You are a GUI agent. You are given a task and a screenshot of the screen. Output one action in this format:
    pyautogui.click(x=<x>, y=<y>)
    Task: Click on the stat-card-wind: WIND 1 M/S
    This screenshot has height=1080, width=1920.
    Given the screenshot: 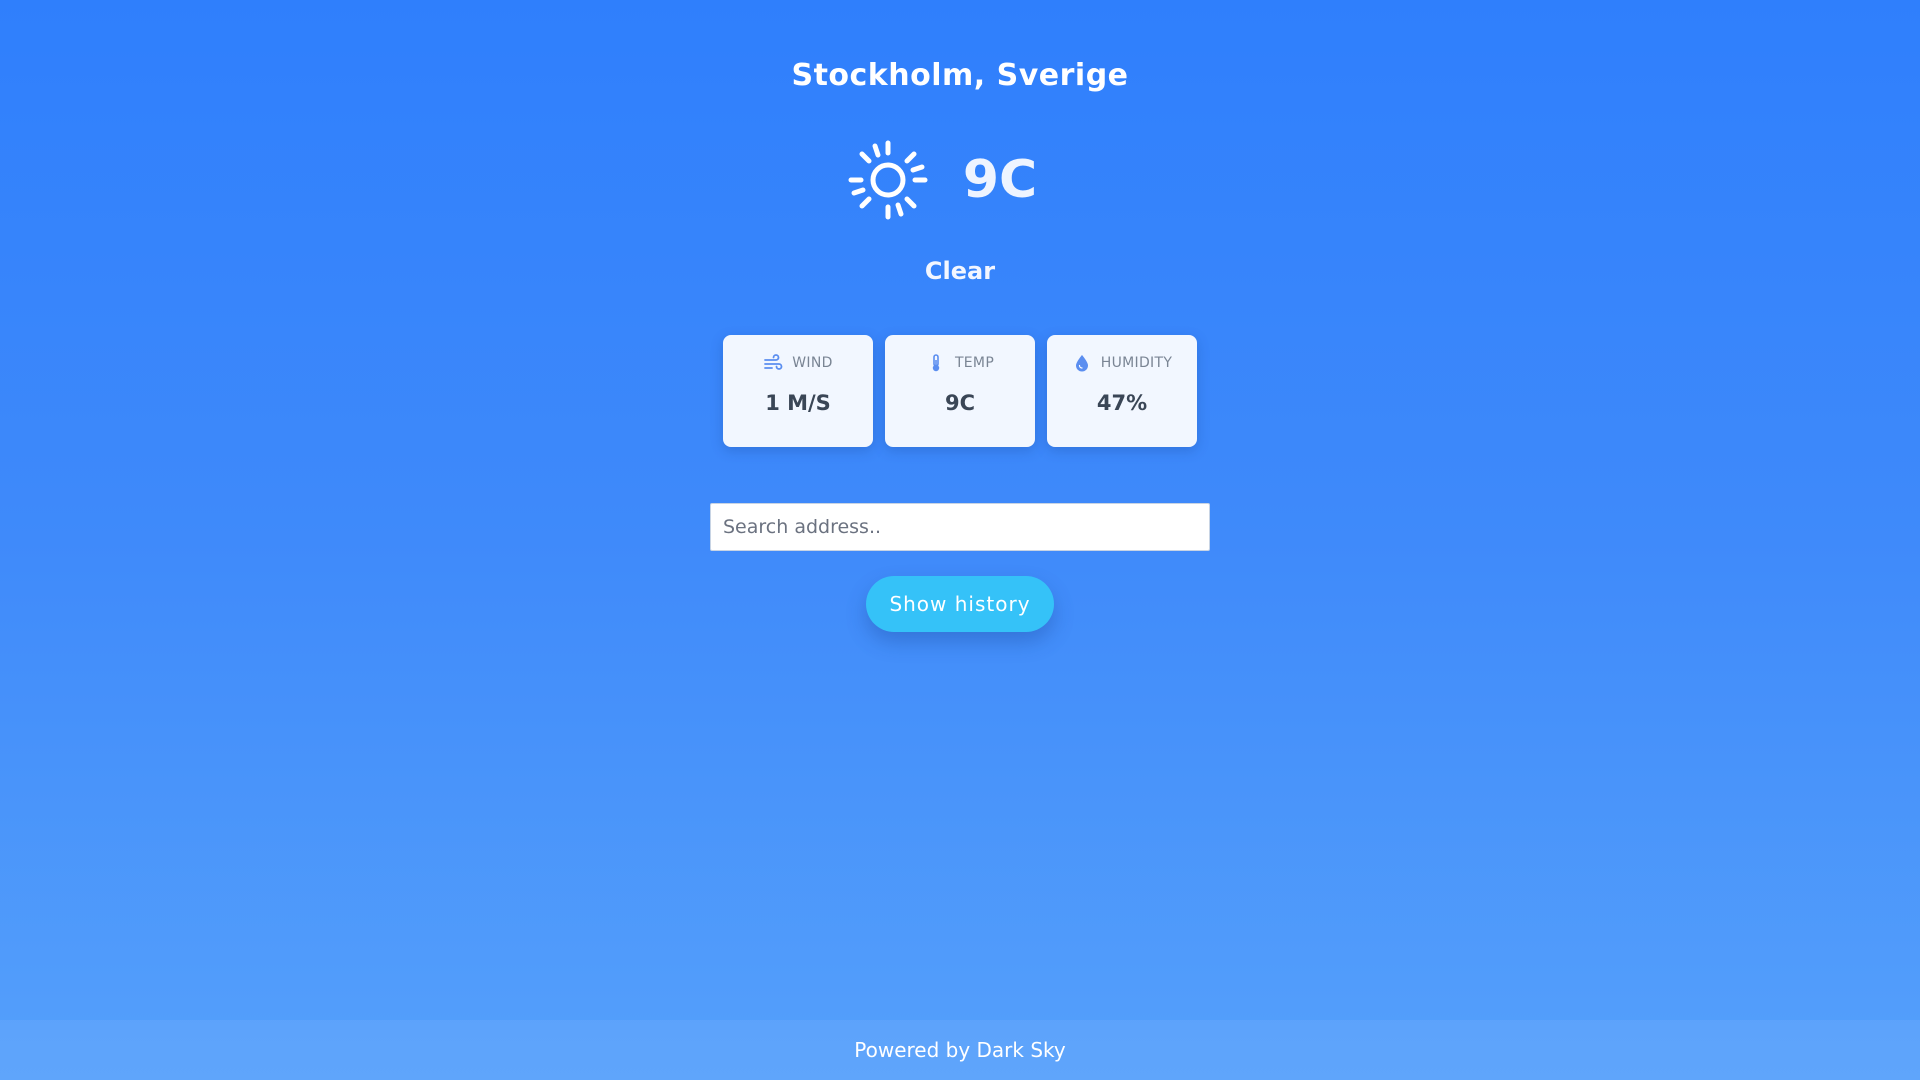 What is the action you would take?
    pyautogui.click(x=798, y=391)
    